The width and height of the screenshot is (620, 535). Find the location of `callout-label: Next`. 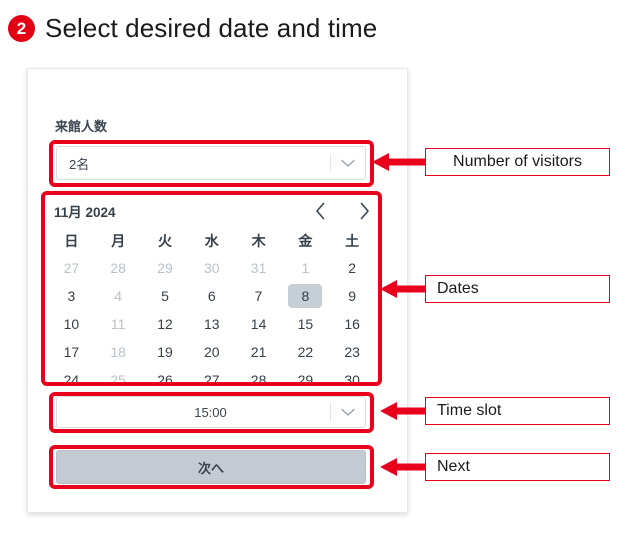

callout-label: Next is located at coordinates (453, 466).